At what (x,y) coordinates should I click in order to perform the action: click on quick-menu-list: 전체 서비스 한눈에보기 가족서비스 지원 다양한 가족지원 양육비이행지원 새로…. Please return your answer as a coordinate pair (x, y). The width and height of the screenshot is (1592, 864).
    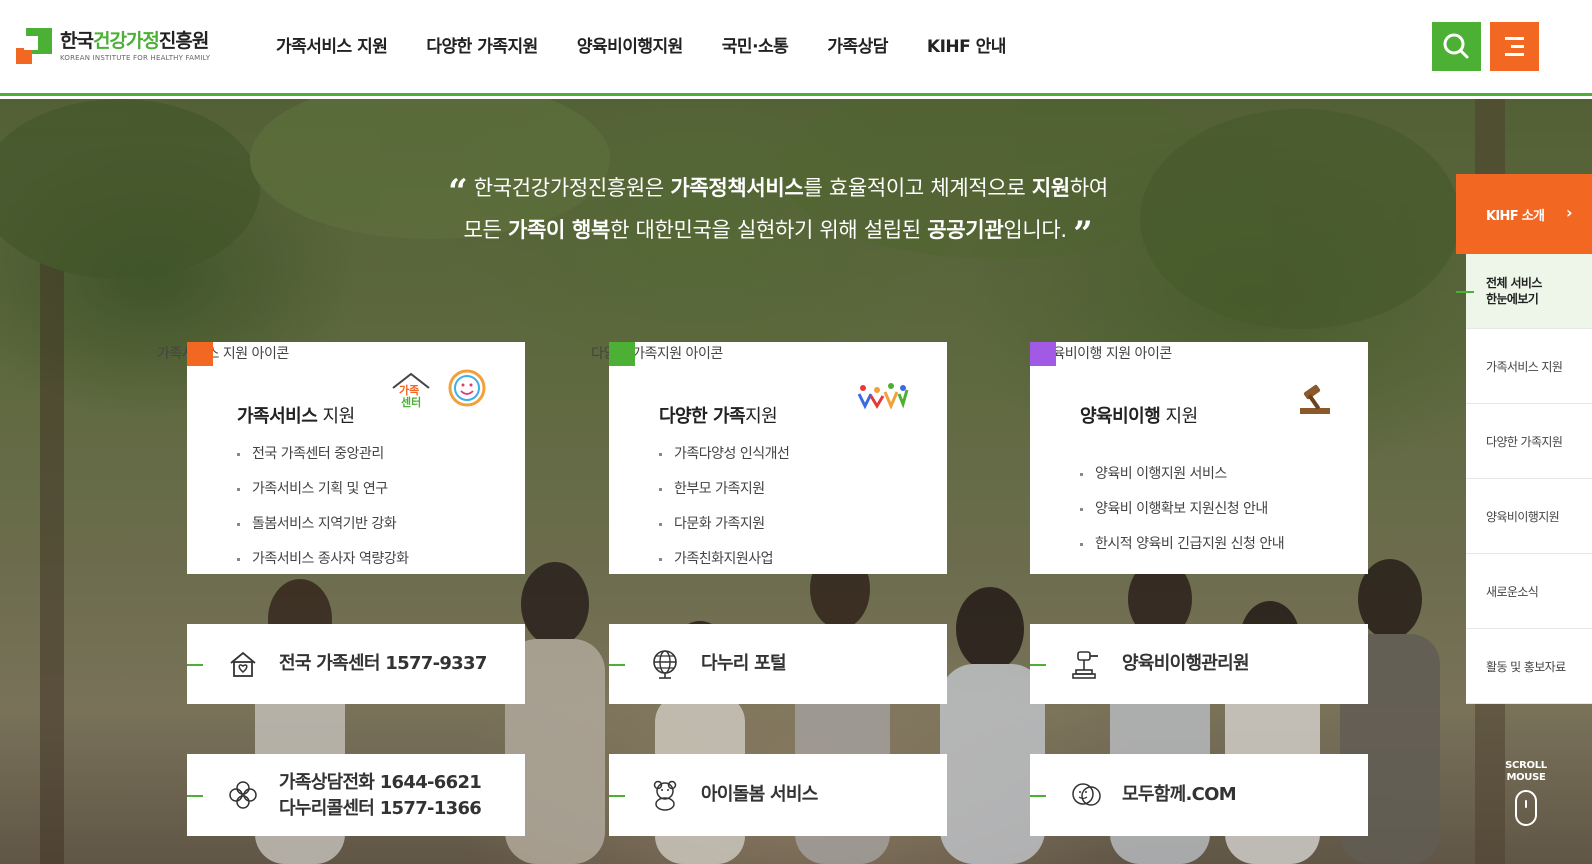
    Looking at the image, I should click on (1524, 479).